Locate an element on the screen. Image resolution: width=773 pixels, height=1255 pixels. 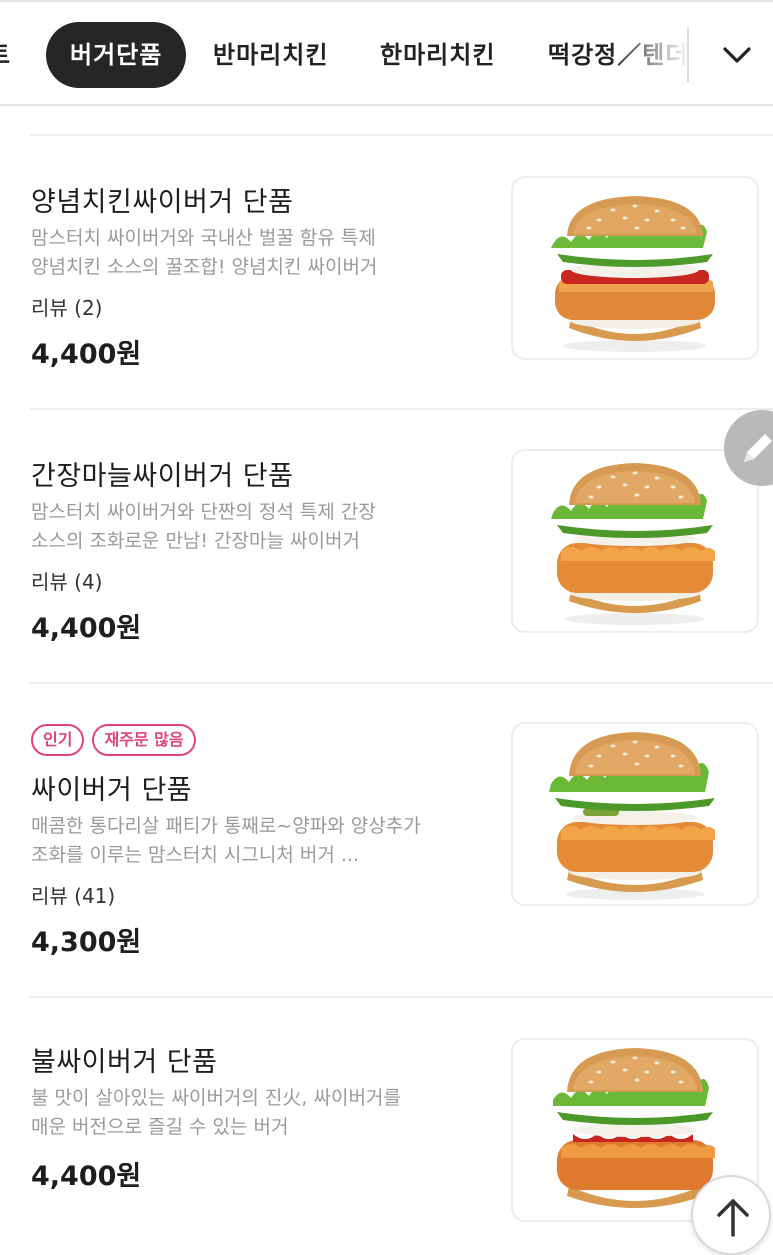
reorder-badge: 재주문 많음 is located at coordinates (144, 740).